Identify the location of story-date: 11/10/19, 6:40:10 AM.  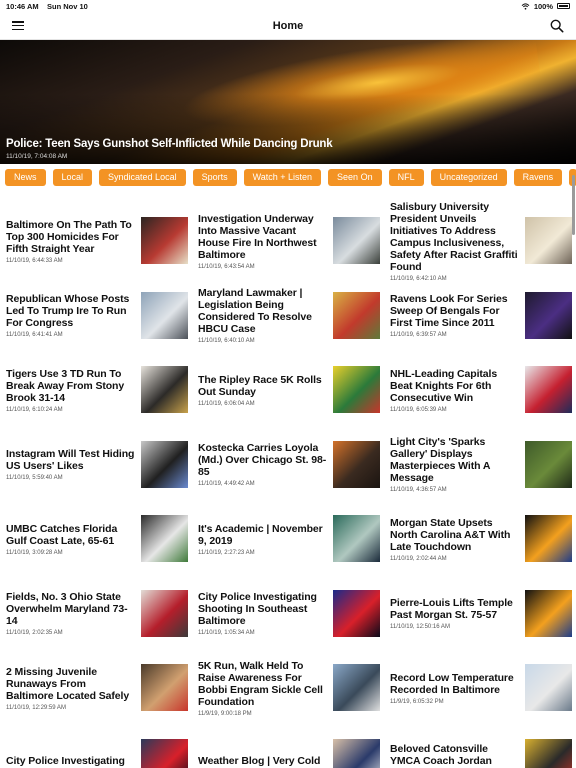
(226, 341).